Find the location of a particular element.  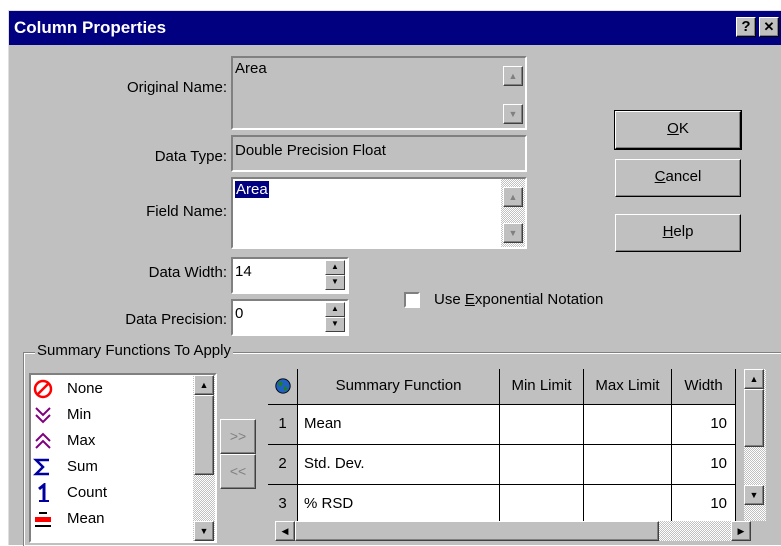

grid-horizontal-scrollbar: ◀ ▶ is located at coordinates (513, 531).